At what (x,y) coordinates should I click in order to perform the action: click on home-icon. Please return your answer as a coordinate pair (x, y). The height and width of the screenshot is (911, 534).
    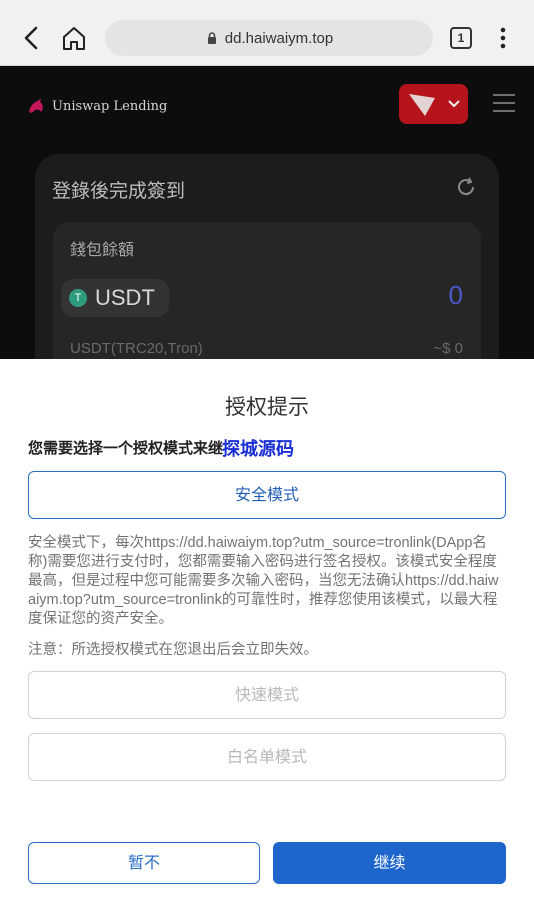
    Looking at the image, I should click on (74, 38).